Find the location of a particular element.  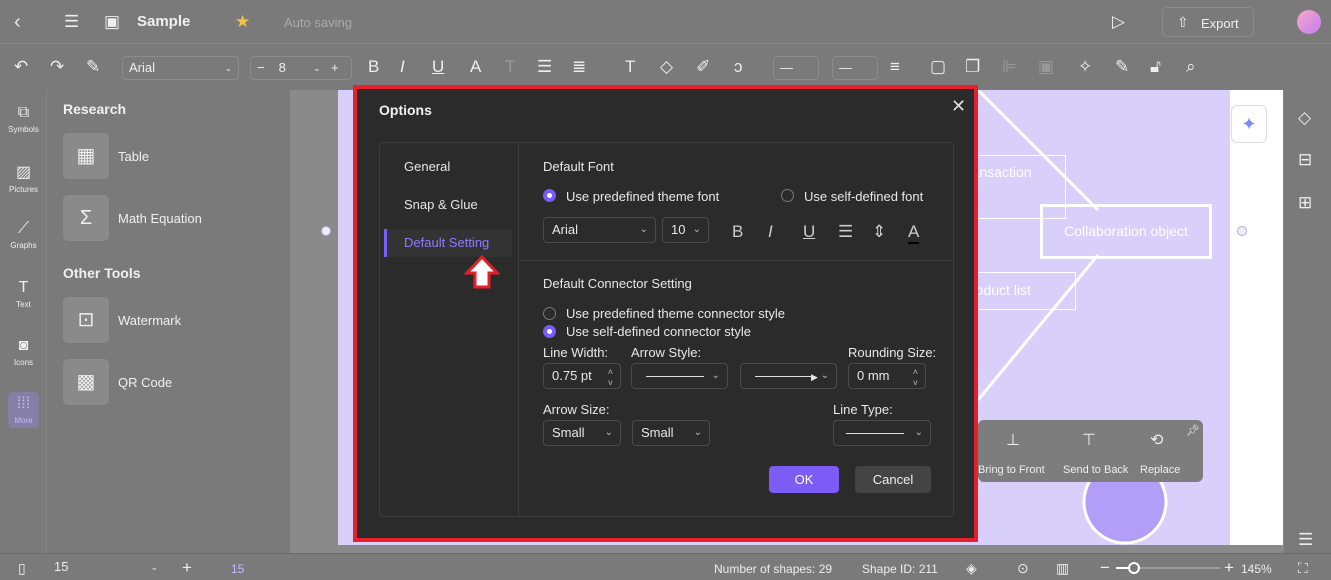

font-select: Arial ⌄ is located at coordinates (180, 68).